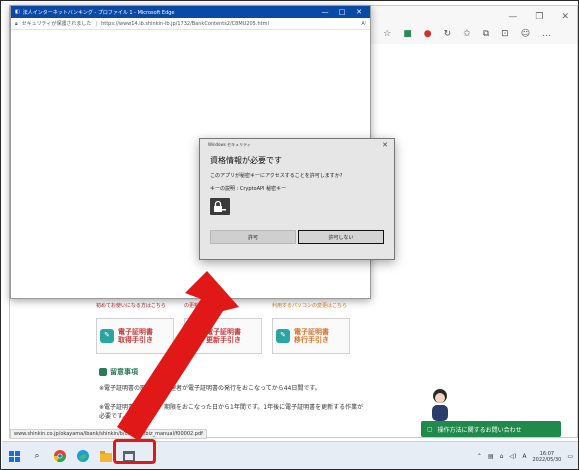 Image resolution: width=579 pixels, height=470 pixels. What do you see at coordinates (467, 34) in the screenshot?
I see `favorites-icon: ✩` at bounding box center [467, 34].